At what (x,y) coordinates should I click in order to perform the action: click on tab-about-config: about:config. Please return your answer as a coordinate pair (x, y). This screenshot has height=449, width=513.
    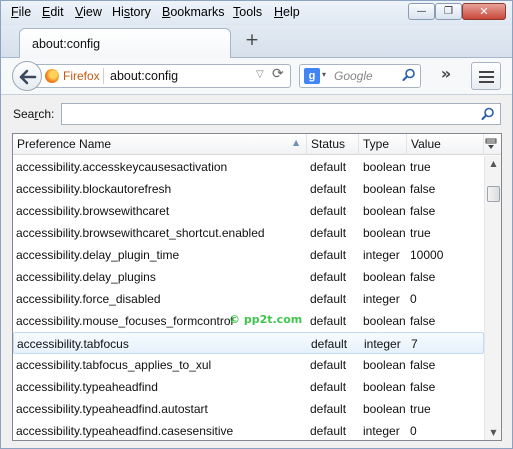
    Looking at the image, I should click on (125, 43).